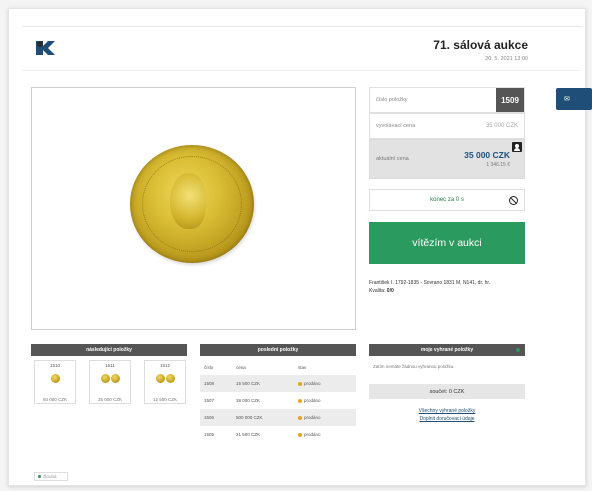  Describe the element at coordinates (501, 126) in the screenshot. I see `estimate-value: 35 000 CZK` at that location.